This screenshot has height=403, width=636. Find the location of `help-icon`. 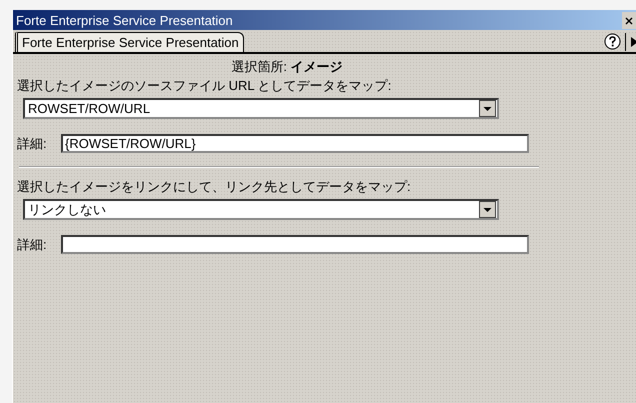

help-icon is located at coordinates (612, 41).